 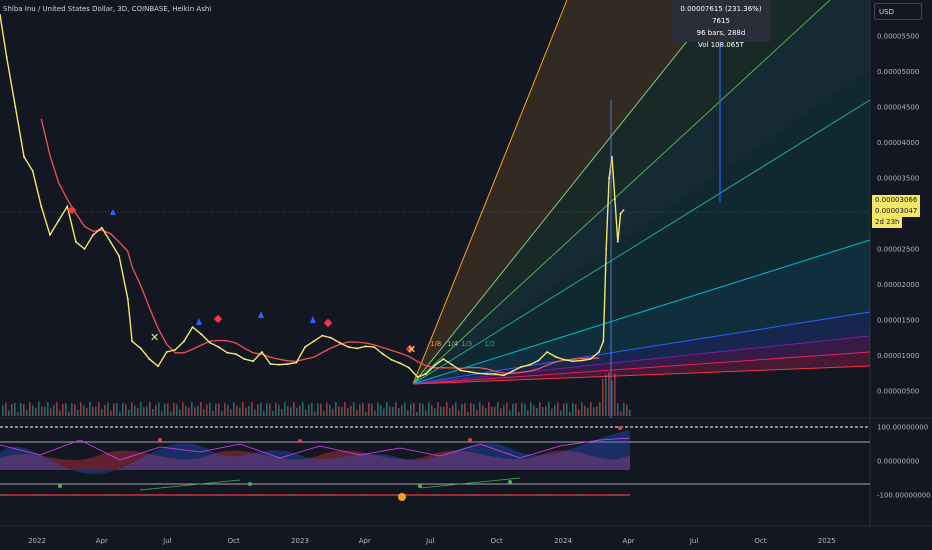 What do you see at coordinates (721, 45) in the screenshot?
I see `measure-volume: Vol 108.065T` at bounding box center [721, 45].